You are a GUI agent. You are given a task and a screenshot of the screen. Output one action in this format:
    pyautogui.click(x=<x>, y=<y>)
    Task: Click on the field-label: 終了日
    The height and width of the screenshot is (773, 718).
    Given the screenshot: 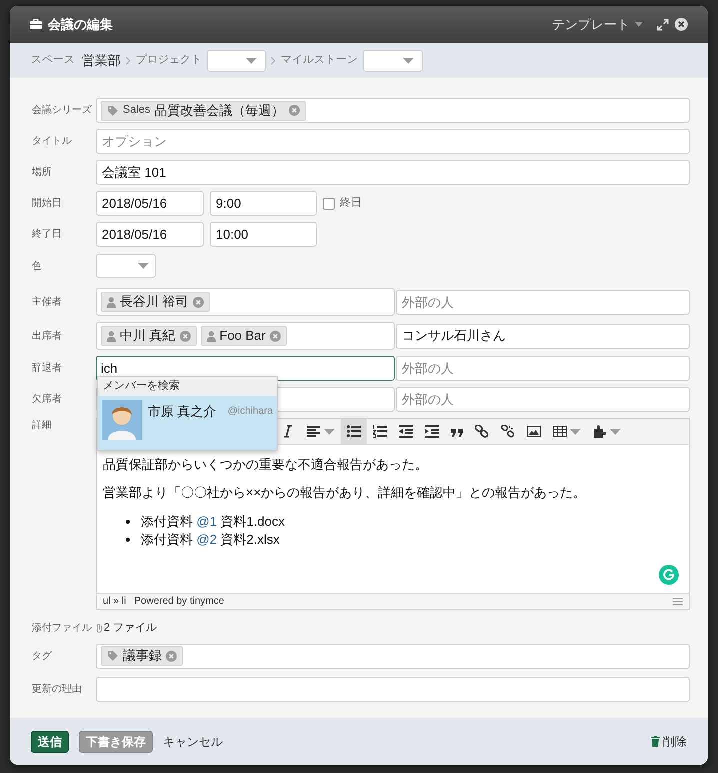 What is the action you would take?
    pyautogui.click(x=47, y=235)
    